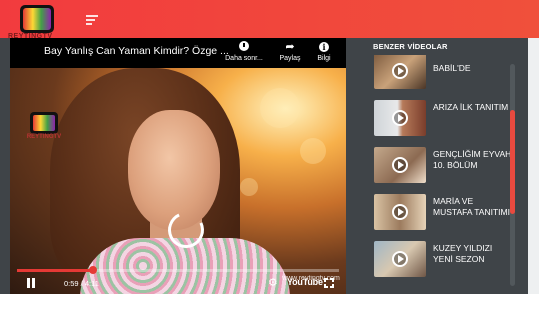 Image resolution: width=539 pixels, height=310 pixels. What do you see at coordinates (55, 270) in the screenshot?
I see `progress-fill` at bounding box center [55, 270].